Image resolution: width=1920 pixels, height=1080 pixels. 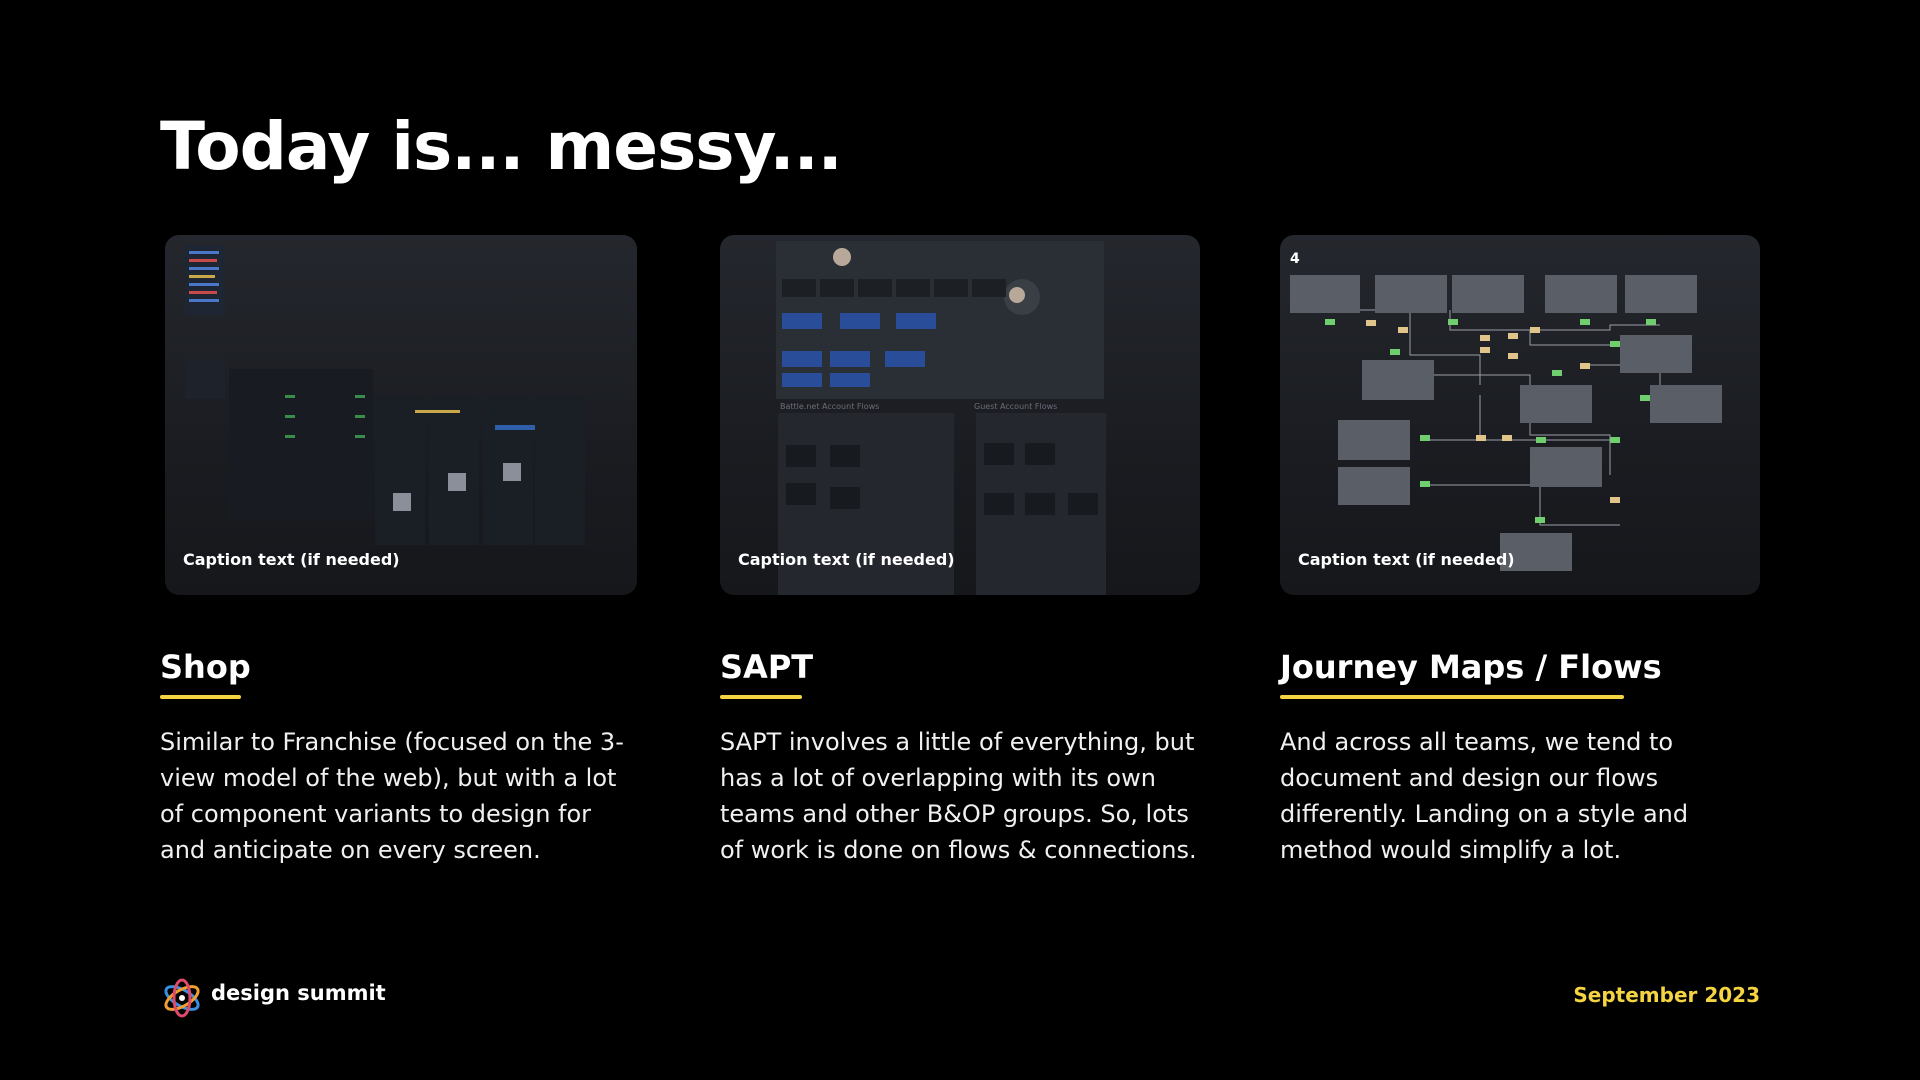 I want to click on battle-net-flows-label: Battle.net Account Flows, so click(x=829, y=406).